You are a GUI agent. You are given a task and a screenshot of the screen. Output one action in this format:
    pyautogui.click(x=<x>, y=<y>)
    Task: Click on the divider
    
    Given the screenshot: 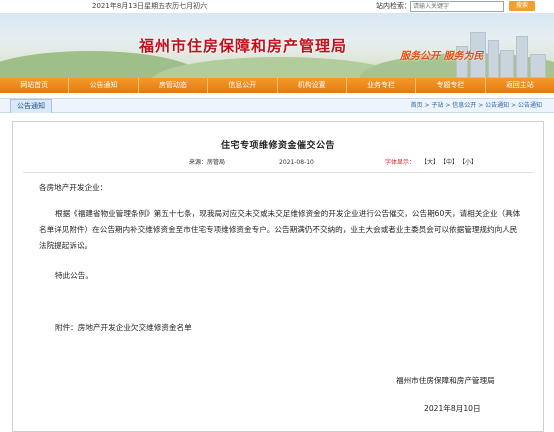 What is the action you would take?
    pyautogui.click(x=278, y=172)
    